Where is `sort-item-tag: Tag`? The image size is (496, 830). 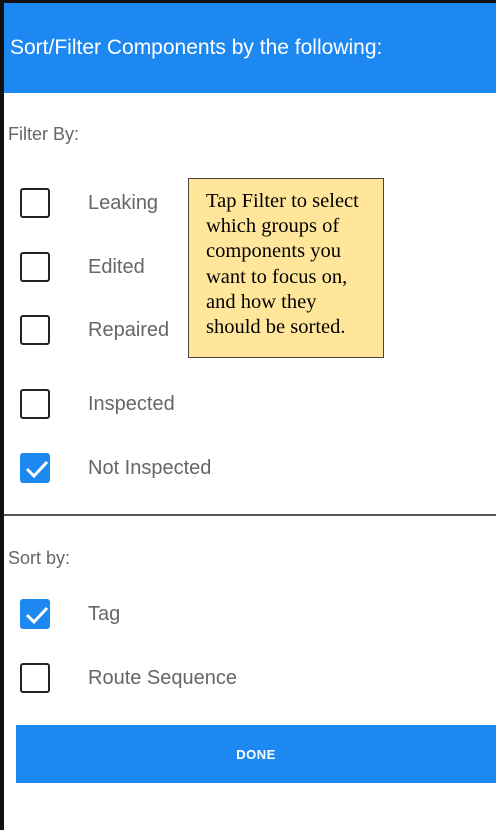
sort-item-tag: Tag is located at coordinates (70, 614).